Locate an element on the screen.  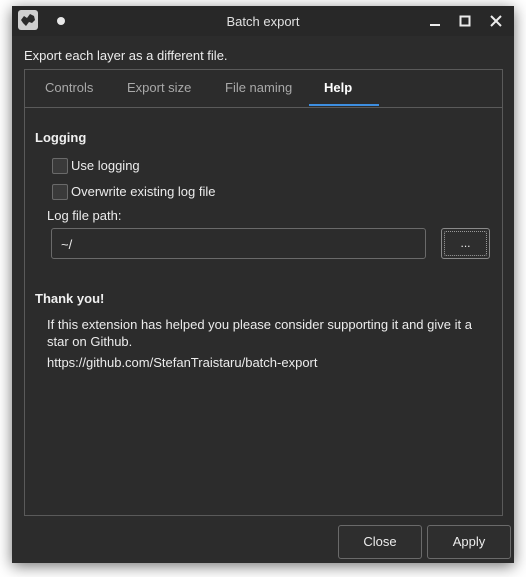
close-button: Close is located at coordinates (380, 542).